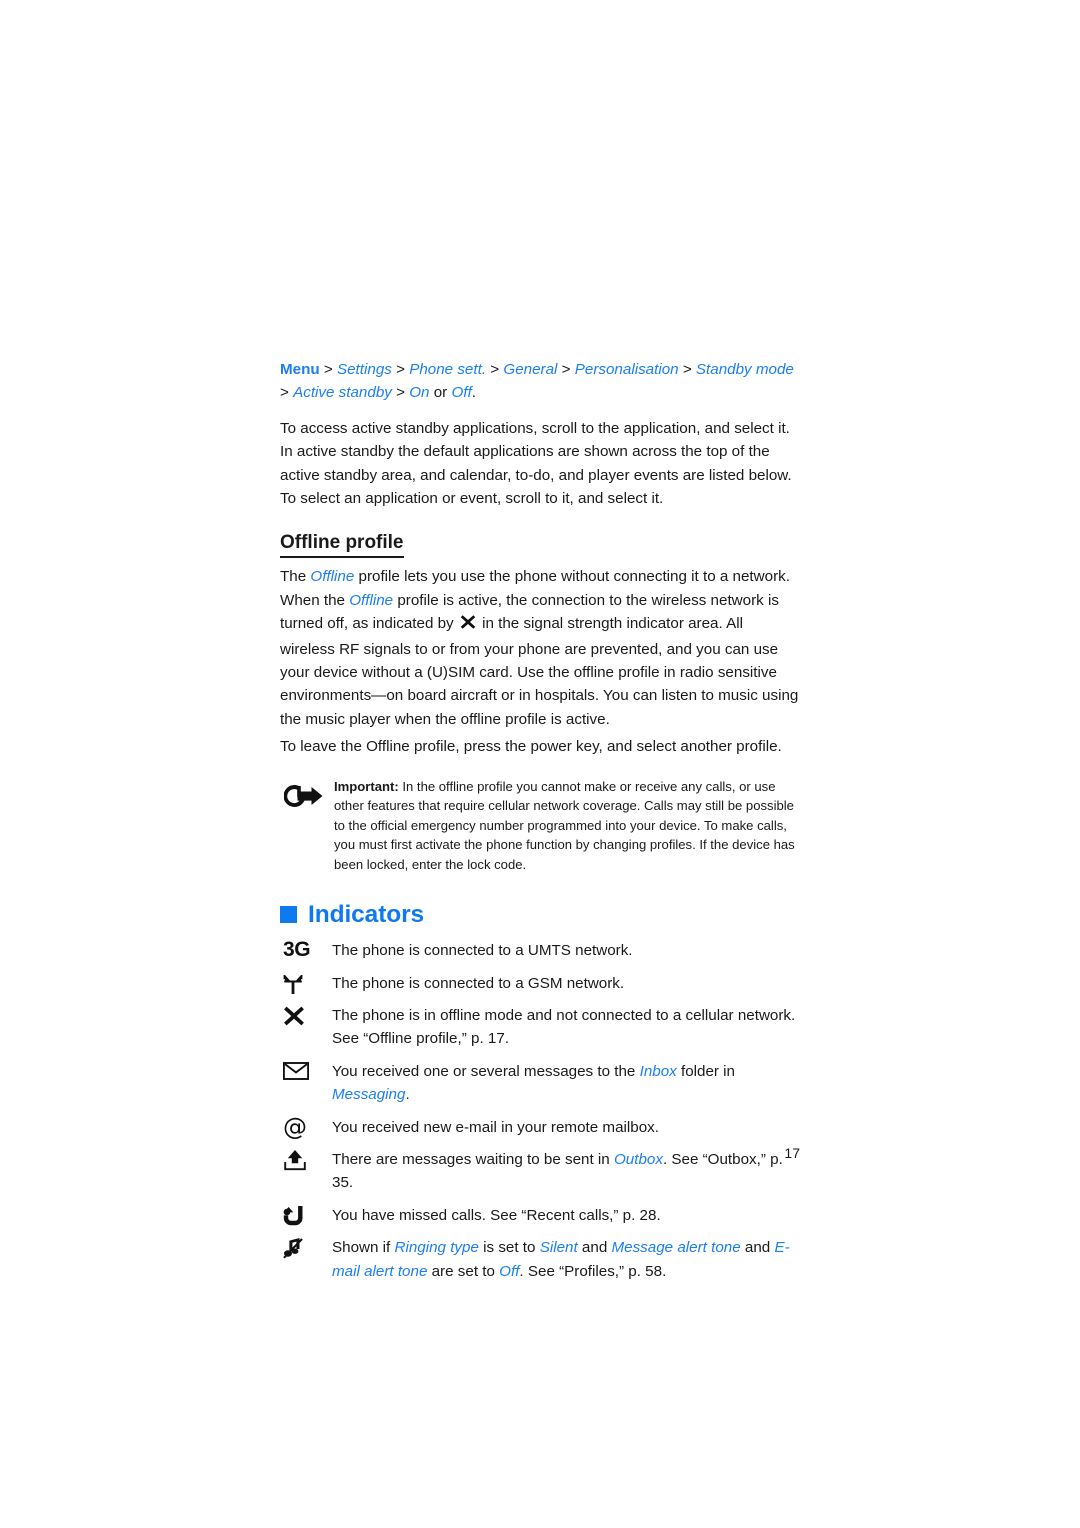 This screenshot has width=1080, height=1528. I want to click on message-text-c: ., so click(407, 1095).